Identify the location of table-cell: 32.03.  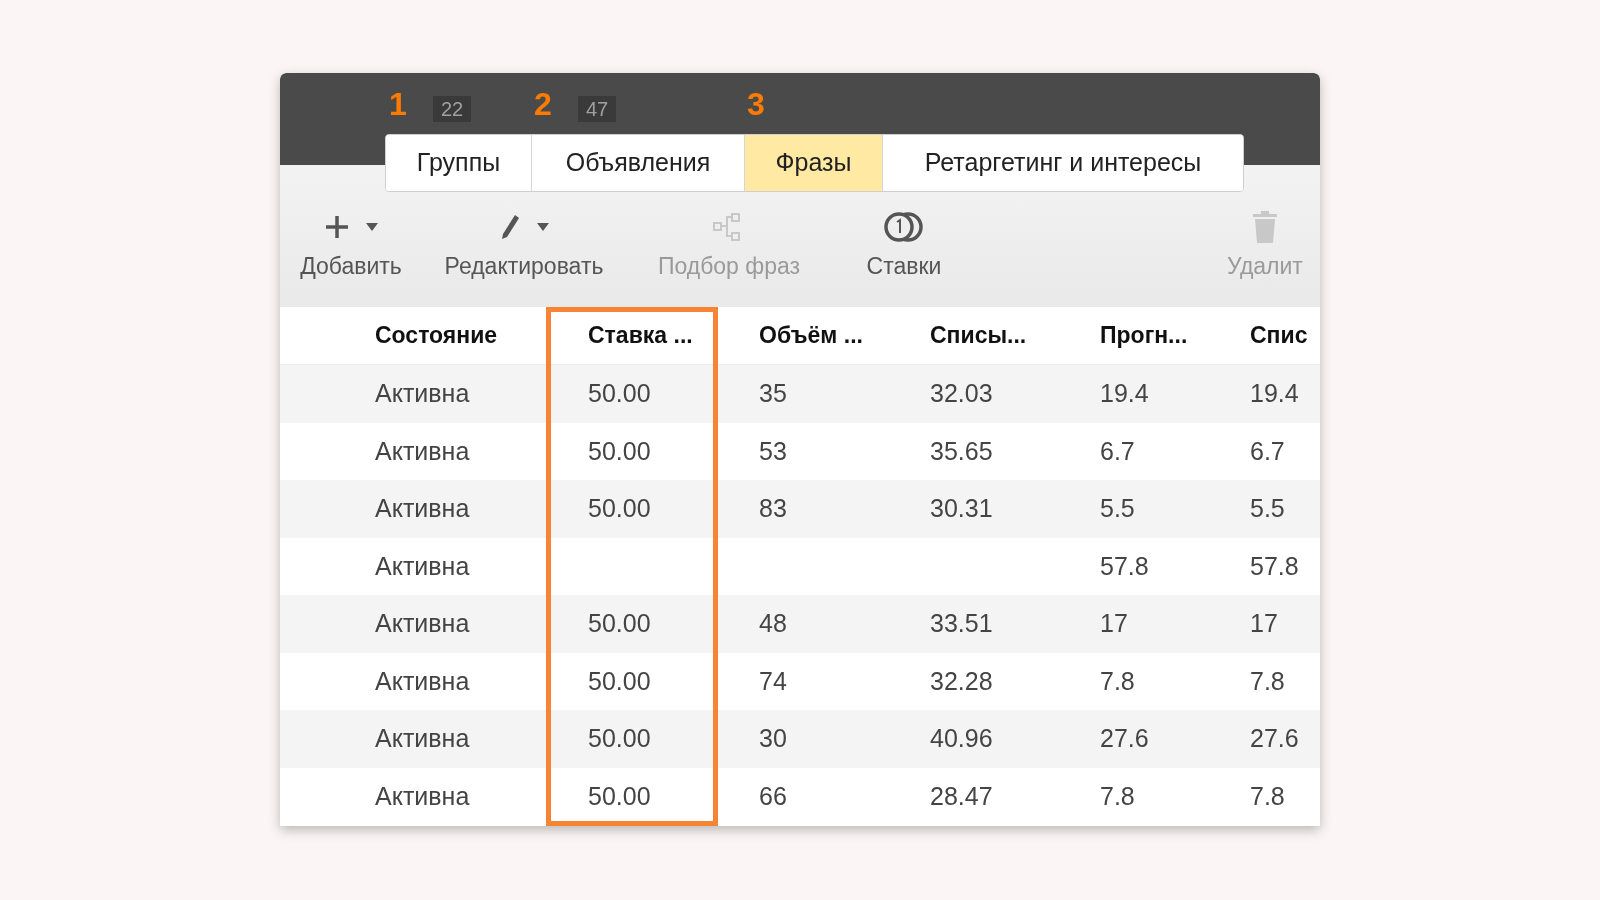
(961, 393).